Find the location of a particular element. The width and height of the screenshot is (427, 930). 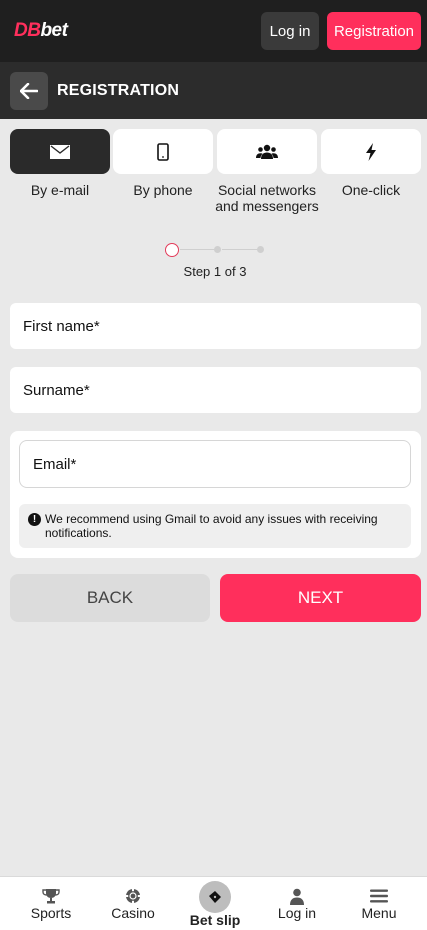

users-icon is located at coordinates (267, 151).